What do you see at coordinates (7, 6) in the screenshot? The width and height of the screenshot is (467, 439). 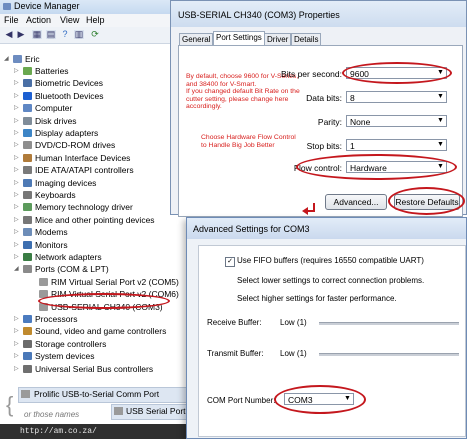 I see `app-icon` at bounding box center [7, 6].